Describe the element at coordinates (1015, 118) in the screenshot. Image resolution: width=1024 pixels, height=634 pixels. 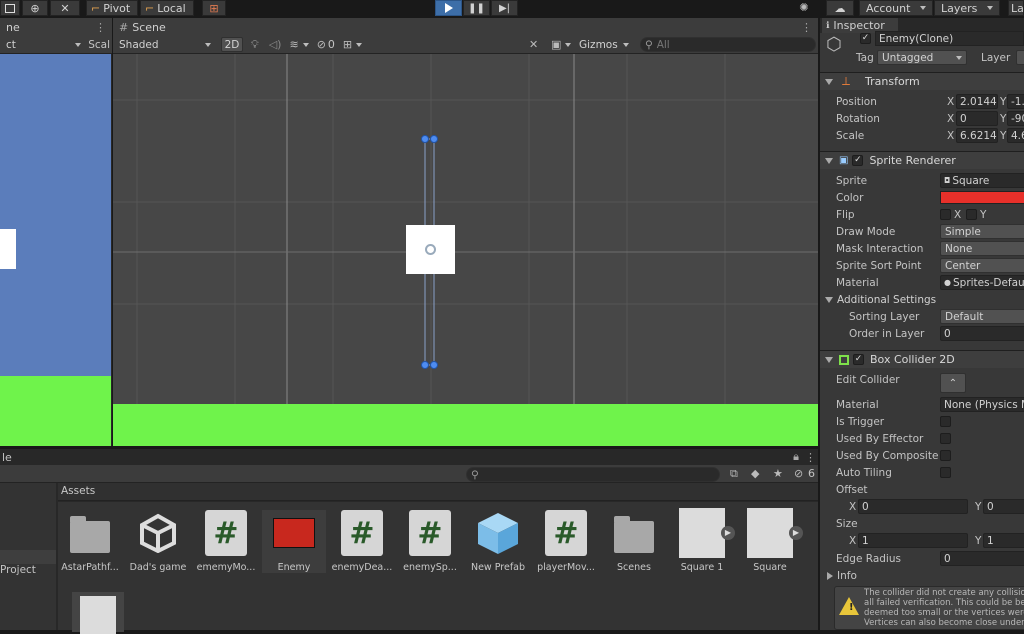
I see `rotation-y-field: -90` at that location.